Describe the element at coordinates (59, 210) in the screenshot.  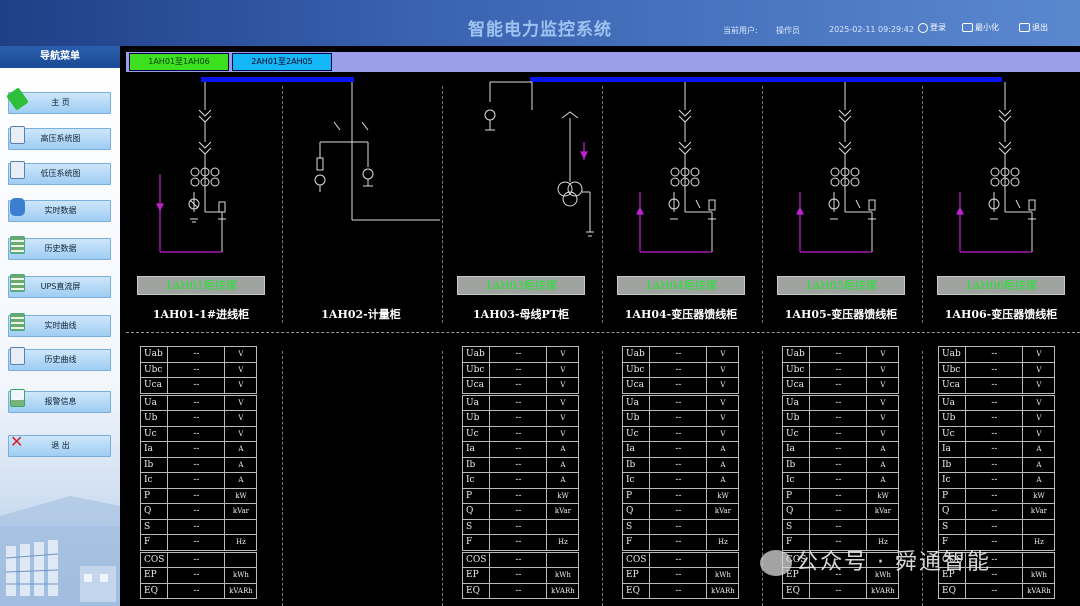
I see `nav-item-realtime-data: 实时数据` at that location.